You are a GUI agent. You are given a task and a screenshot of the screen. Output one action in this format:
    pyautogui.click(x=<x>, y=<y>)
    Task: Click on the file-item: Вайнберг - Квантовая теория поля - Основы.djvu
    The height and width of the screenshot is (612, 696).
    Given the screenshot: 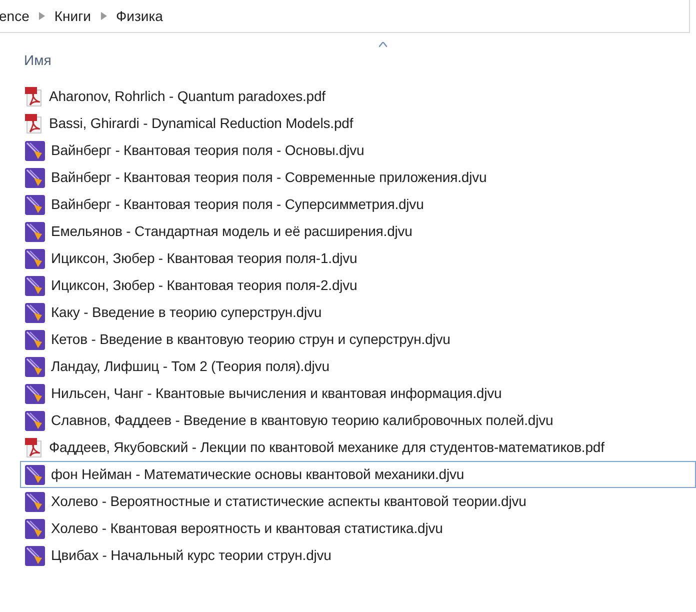 What is the action you would take?
    pyautogui.click(x=358, y=150)
    